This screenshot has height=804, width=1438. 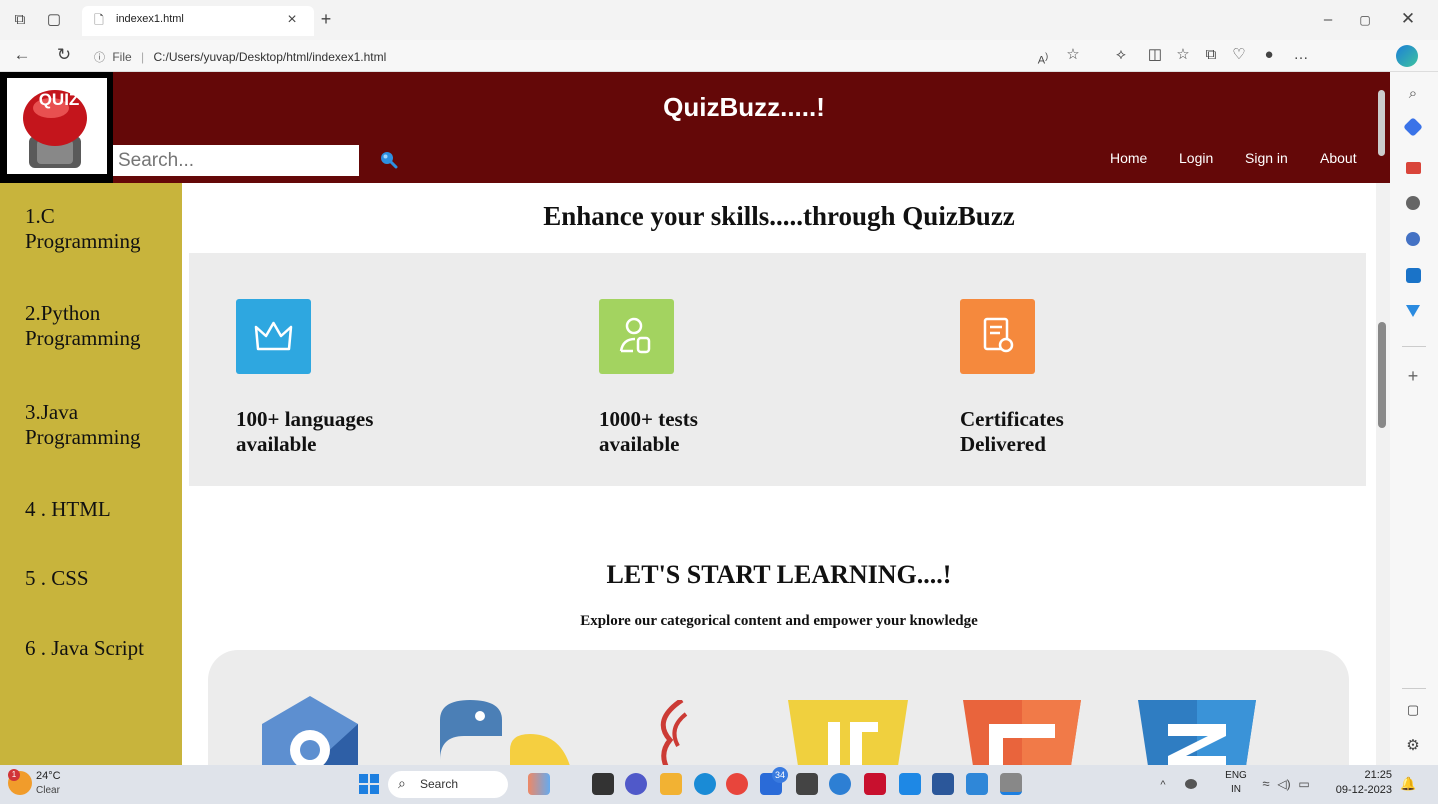 What do you see at coordinates (539, 784) in the screenshot?
I see `search-highlight-icon` at bounding box center [539, 784].